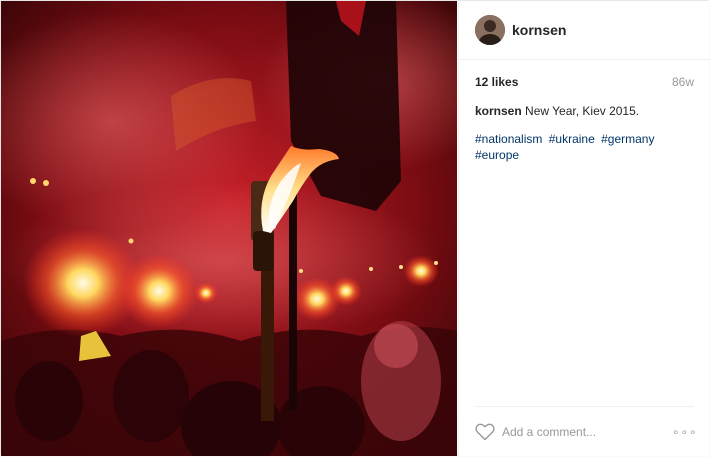 This screenshot has height=457, width=710. What do you see at coordinates (580, 111) in the screenshot?
I see `caption-text: New Year, Kiev 2015.` at bounding box center [580, 111].